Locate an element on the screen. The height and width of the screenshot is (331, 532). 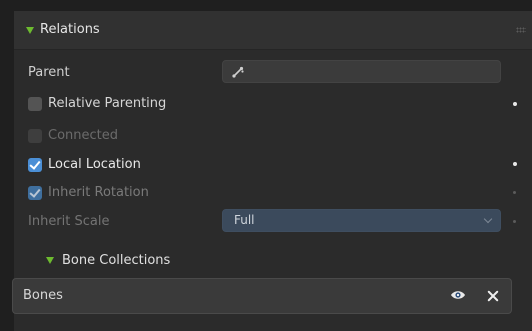
inherit-rotation-checkbox is located at coordinates (35, 193).